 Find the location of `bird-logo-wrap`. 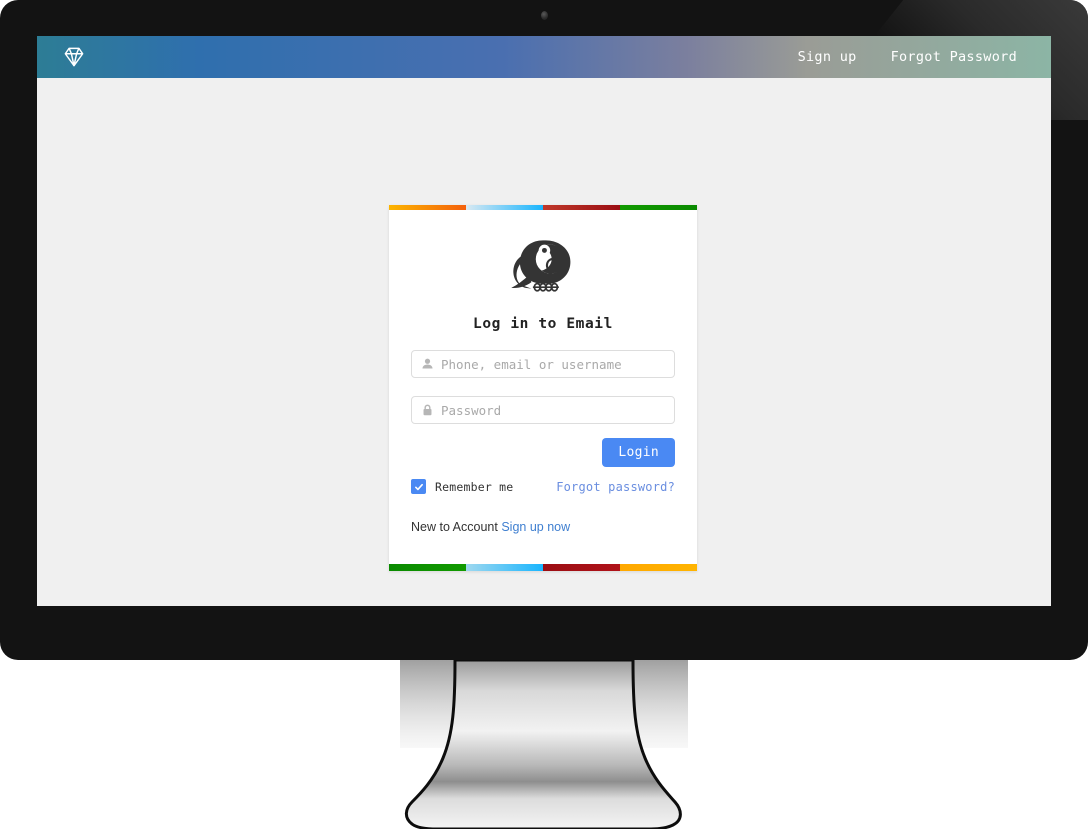

bird-logo-wrap is located at coordinates (543, 267).